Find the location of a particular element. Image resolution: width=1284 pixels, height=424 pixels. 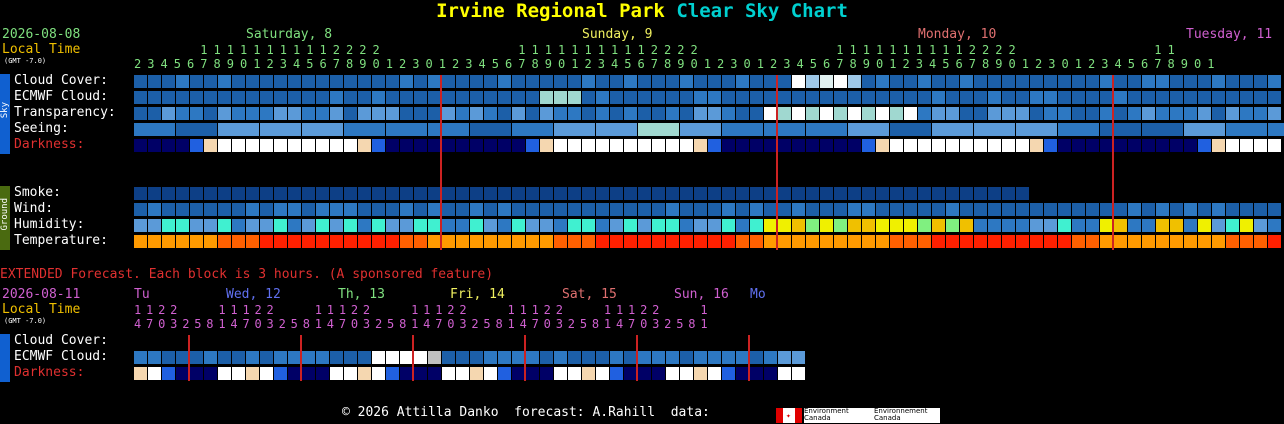

ext-row-label-cloud: Cloud Cover: is located at coordinates (61, 341).